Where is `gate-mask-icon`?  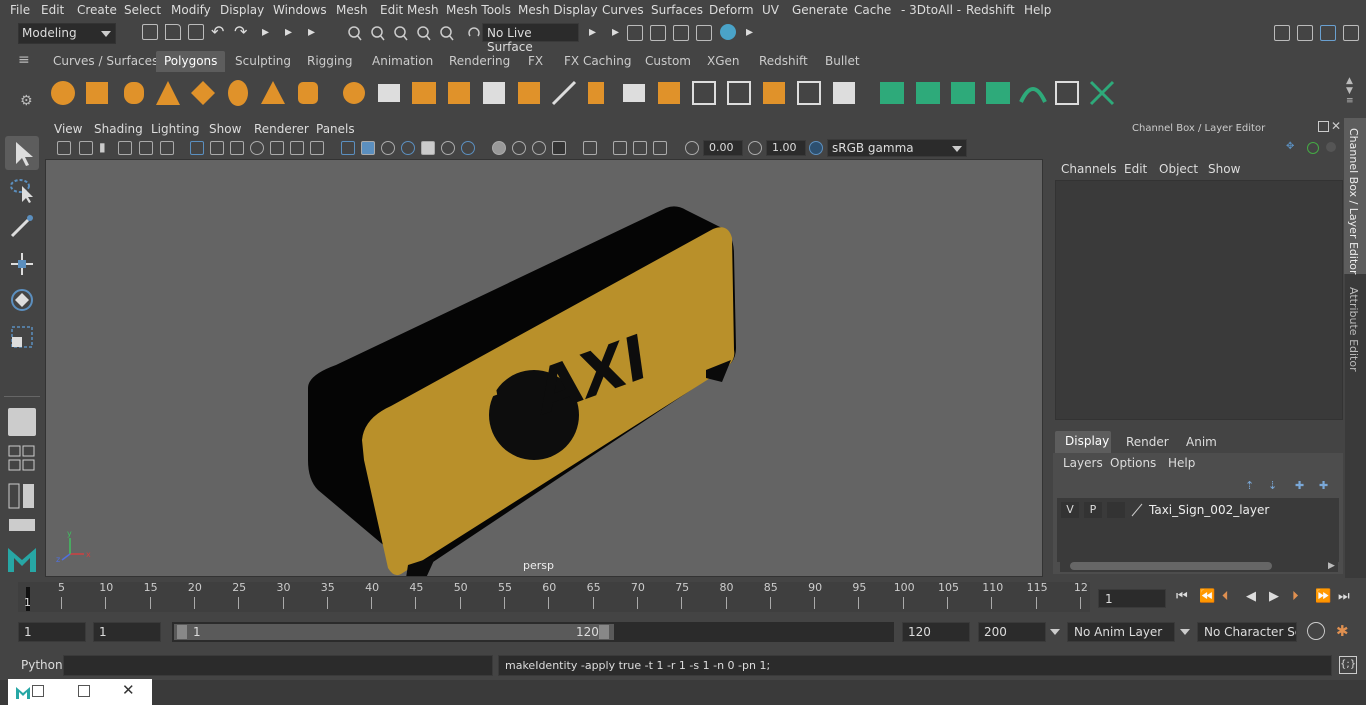
gate-mask-icon is located at coordinates (257, 148).